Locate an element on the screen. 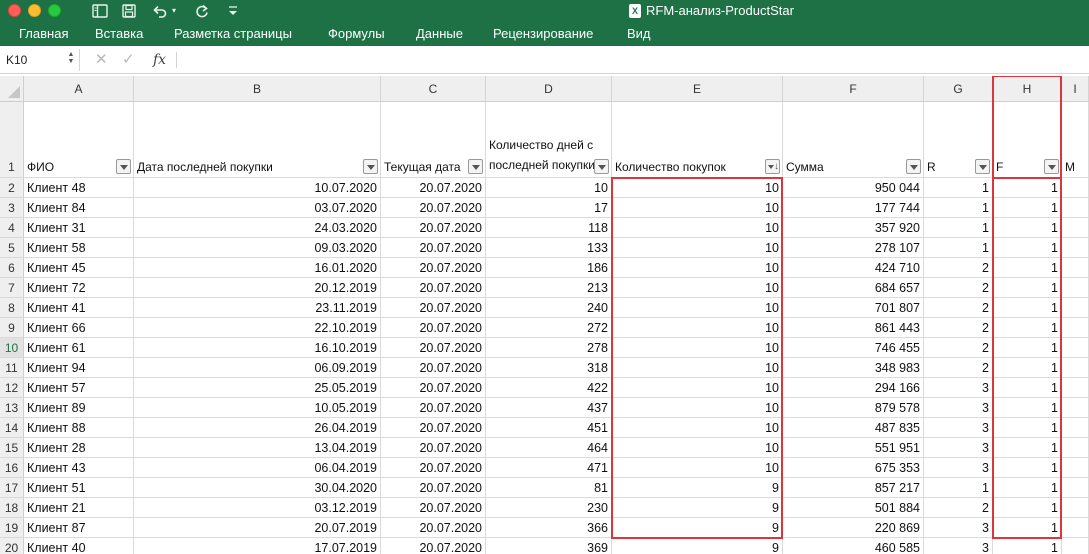 The width and height of the screenshot is (1089, 554). cell-a-row: Клиент 40 is located at coordinates (79, 546).